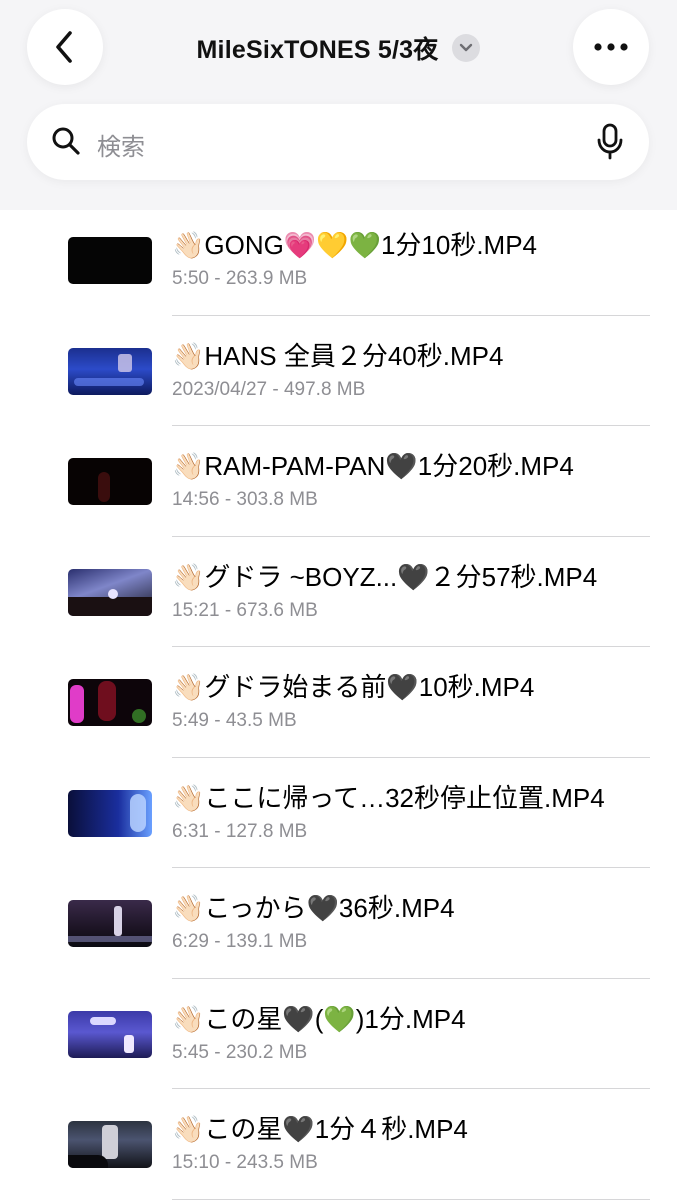 The width and height of the screenshot is (677, 1200). Describe the element at coordinates (353, 687) in the screenshot. I see `file-name: 👋🏻グドラ始まる前🖤10秒.MP4` at that location.